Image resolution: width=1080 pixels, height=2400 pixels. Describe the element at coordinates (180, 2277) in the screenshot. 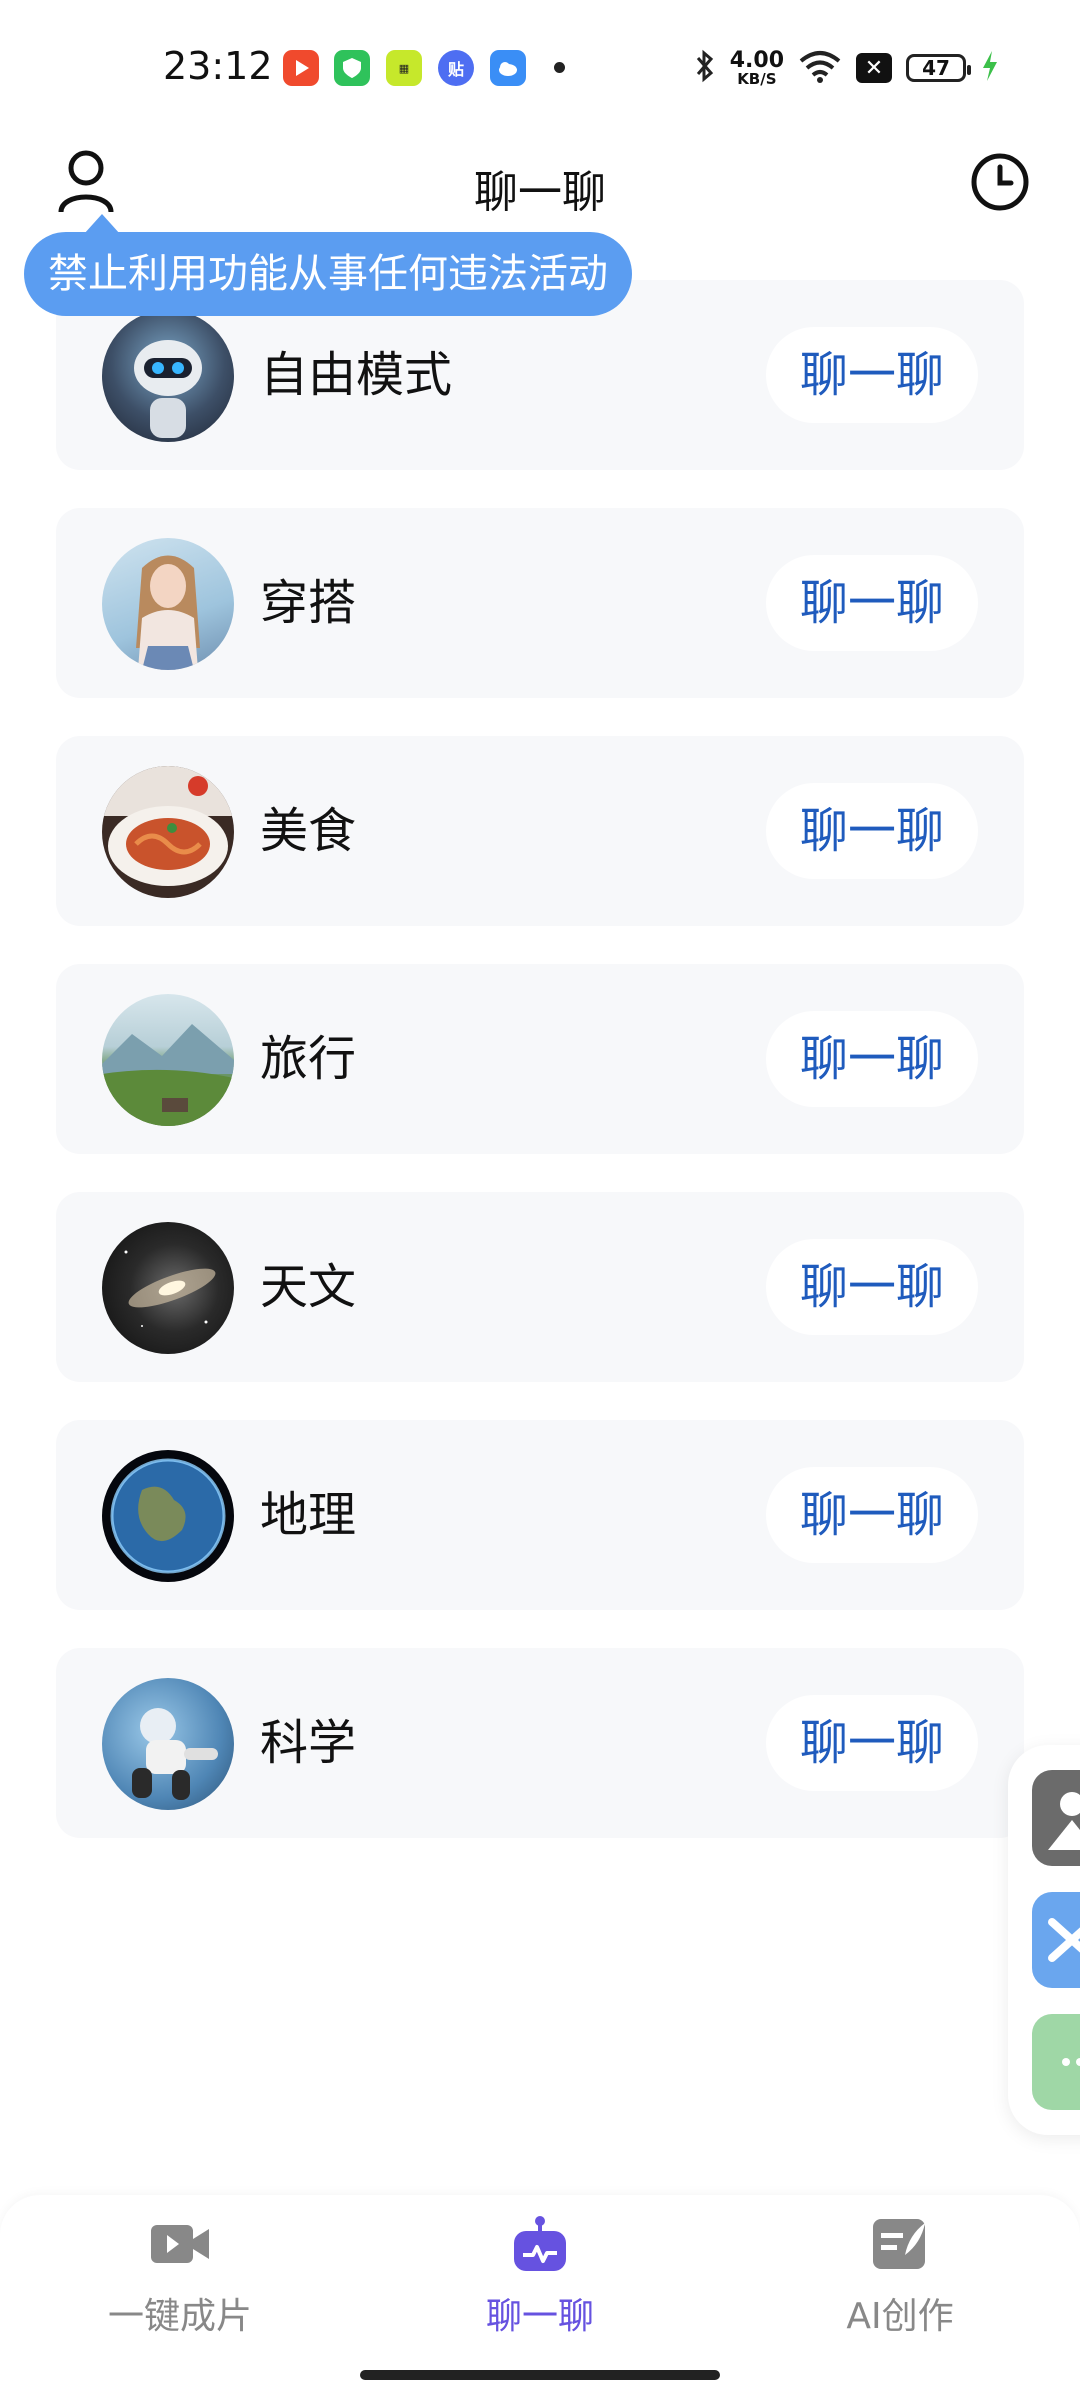

I see `tab-one-click-video: 一键成片` at that location.